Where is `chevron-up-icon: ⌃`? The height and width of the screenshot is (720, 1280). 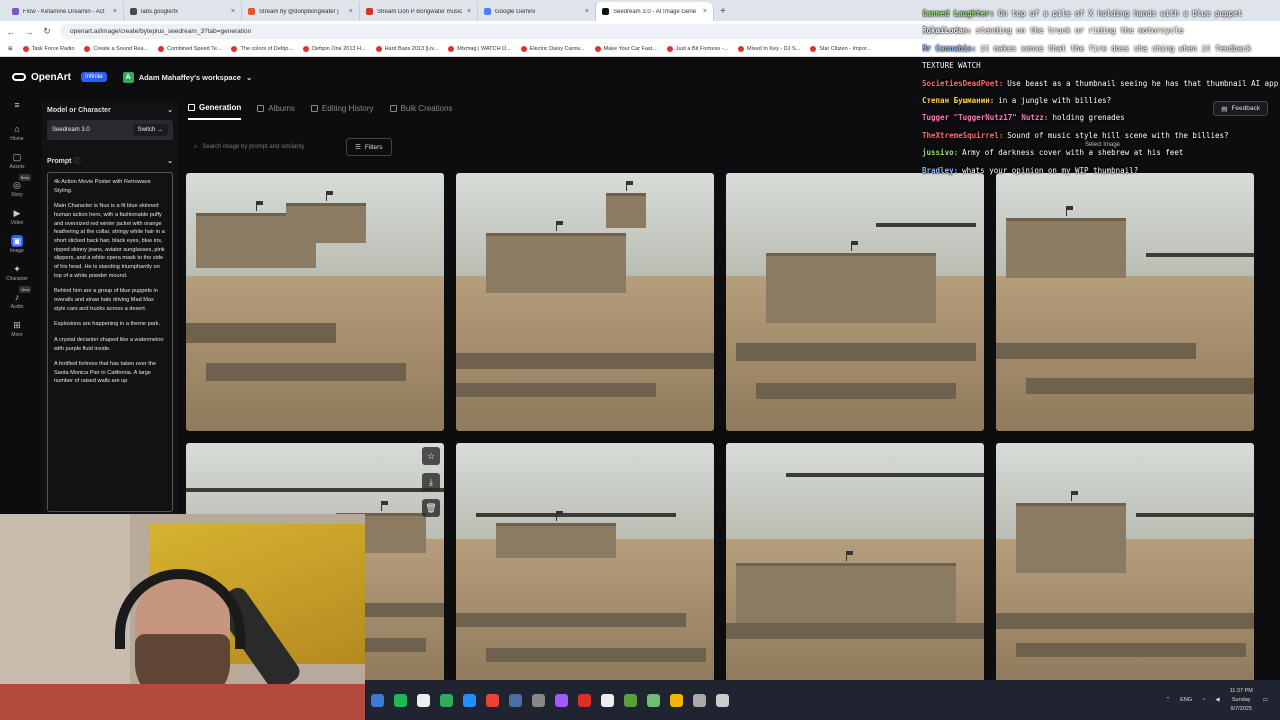
chevron-up-icon: ⌃ is located at coordinates (1168, 700).